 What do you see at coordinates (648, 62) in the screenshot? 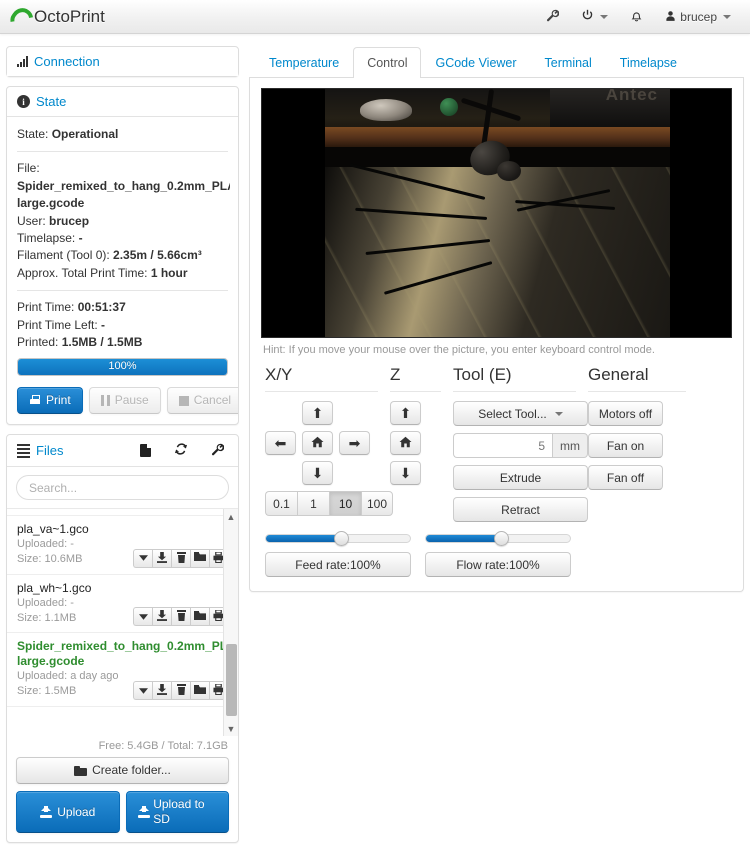
I see `tab-timelapse: Timelapse` at bounding box center [648, 62].